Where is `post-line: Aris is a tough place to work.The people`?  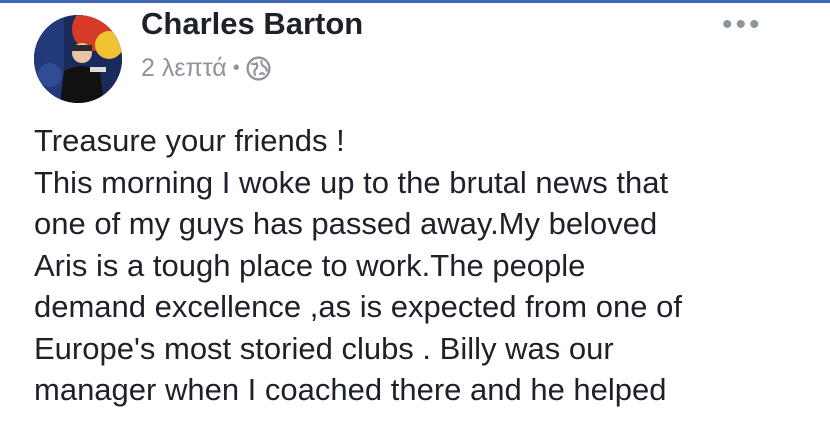
post-line: Aris is a tough place to work.The people is located at coordinates (310, 265).